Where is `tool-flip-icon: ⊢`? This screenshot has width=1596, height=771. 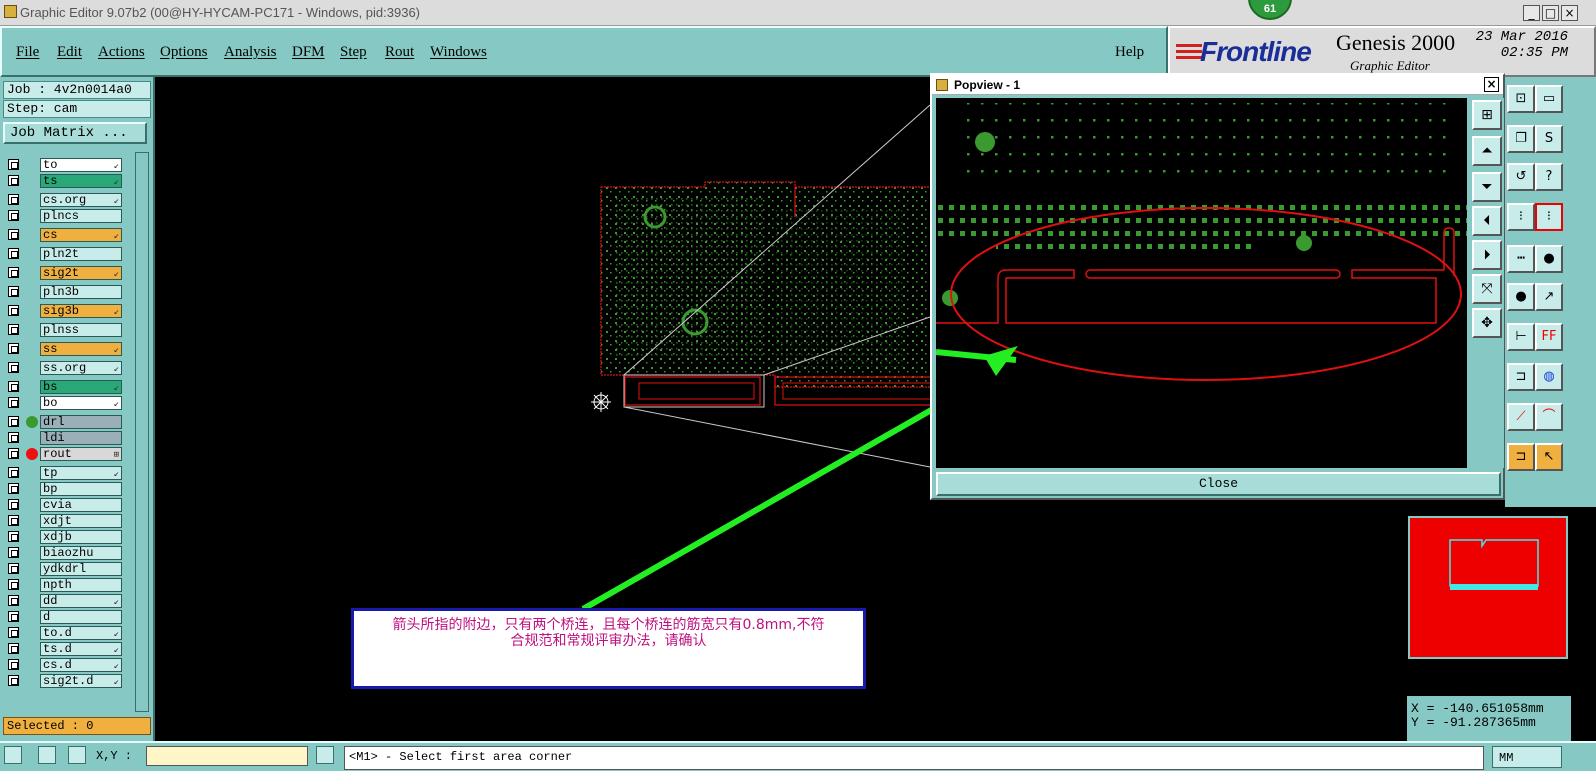 tool-flip-icon: ⊢ is located at coordinates (1521, 337).